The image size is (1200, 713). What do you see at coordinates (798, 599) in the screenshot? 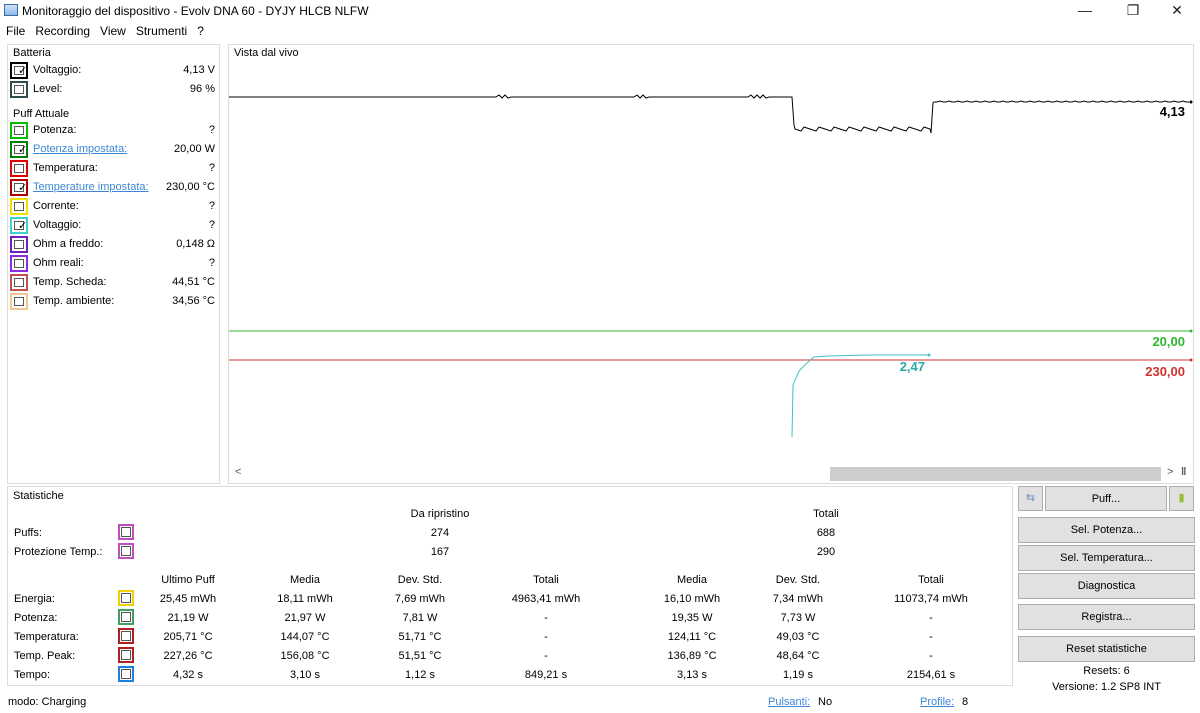
I see `stat-cell: 7,34 mWh` at bounding box center [798, 599].